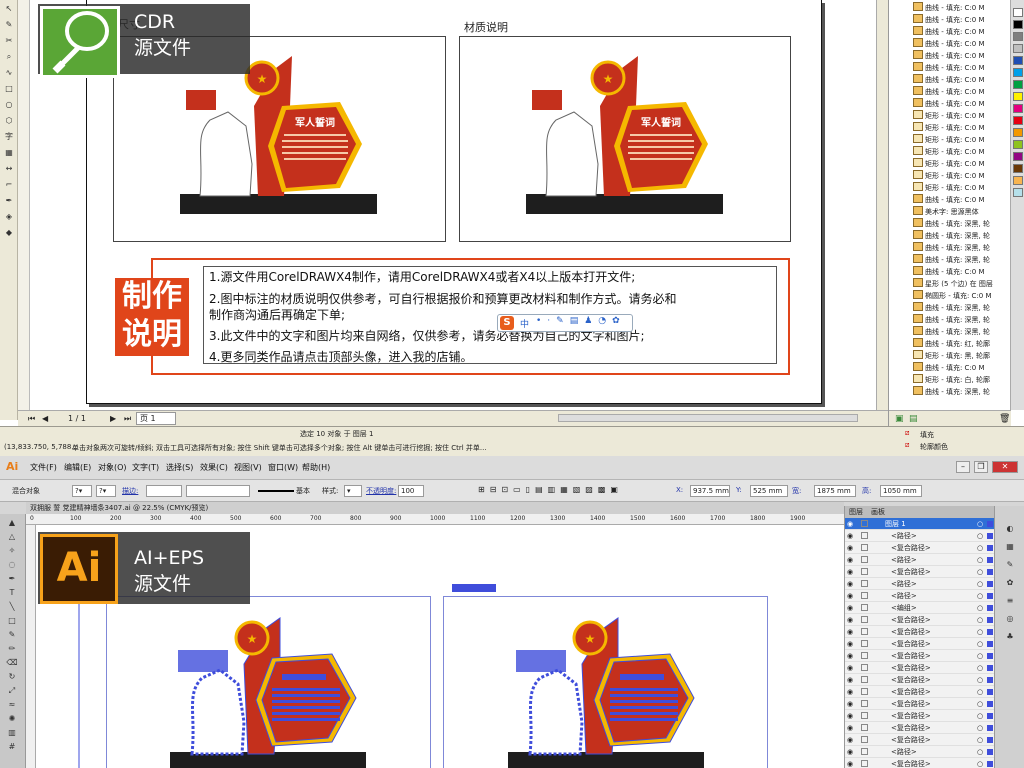 The width and height of the screenshot is (1024, 768). I want to click on ime-tool-icons: •·✎▤♟◔✿, so click(581, 321).